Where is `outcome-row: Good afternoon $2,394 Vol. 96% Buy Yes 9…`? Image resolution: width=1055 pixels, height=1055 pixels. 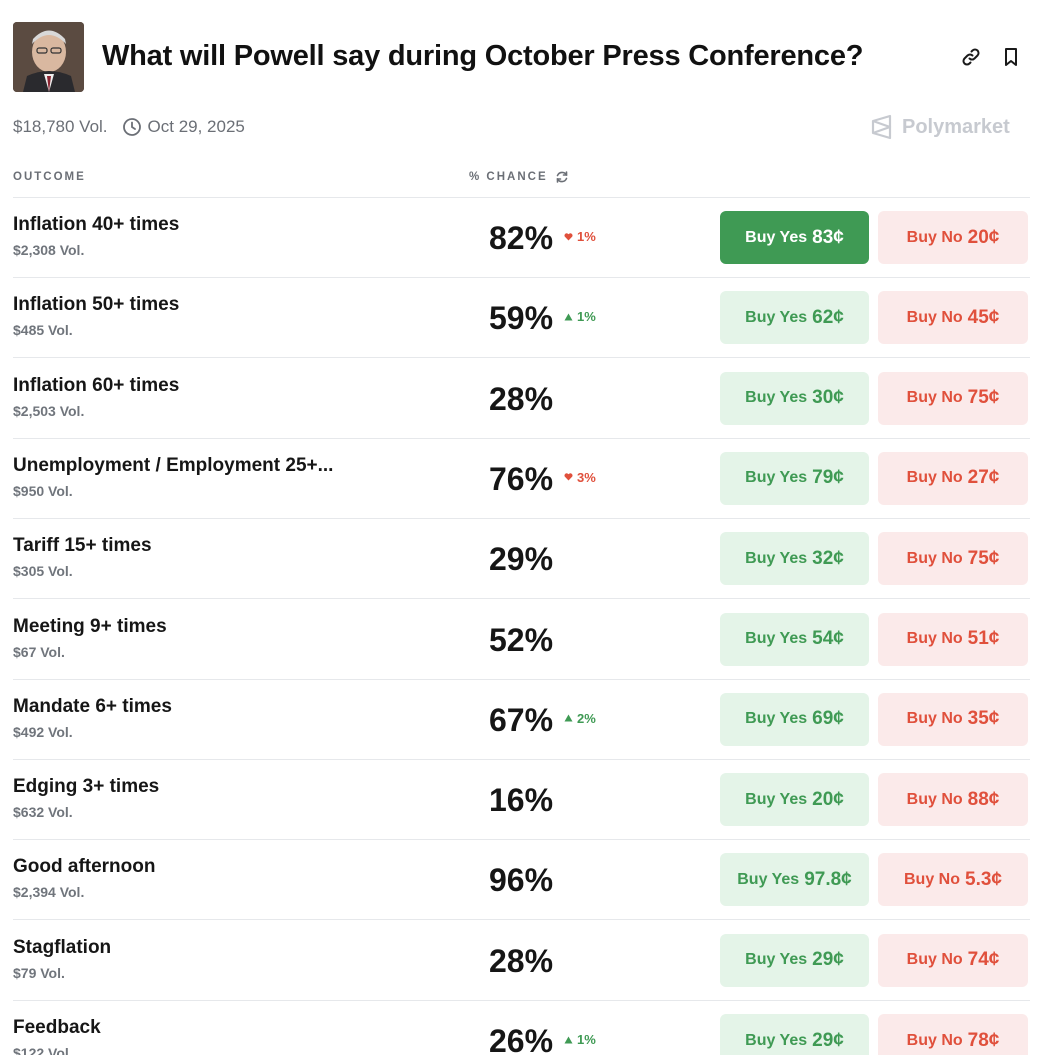
outcome-row: Good afternoon $2,394 Vol. 96% Buy Yes 9… is located at coordinates (521, 880).